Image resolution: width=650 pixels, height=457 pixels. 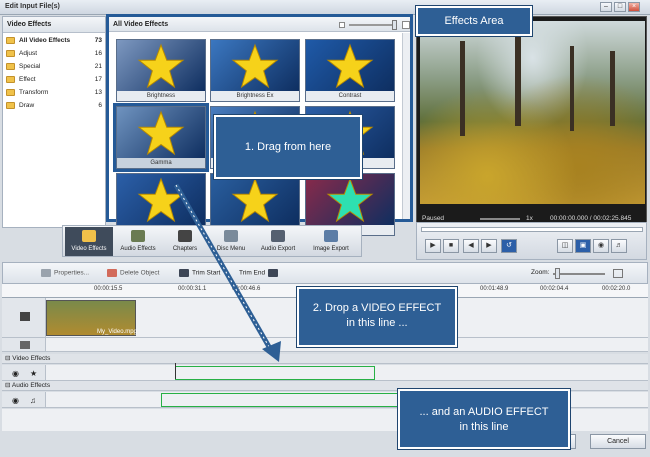 I want to click on effect-tile-label: Brightness, so click(x=161, y=96).